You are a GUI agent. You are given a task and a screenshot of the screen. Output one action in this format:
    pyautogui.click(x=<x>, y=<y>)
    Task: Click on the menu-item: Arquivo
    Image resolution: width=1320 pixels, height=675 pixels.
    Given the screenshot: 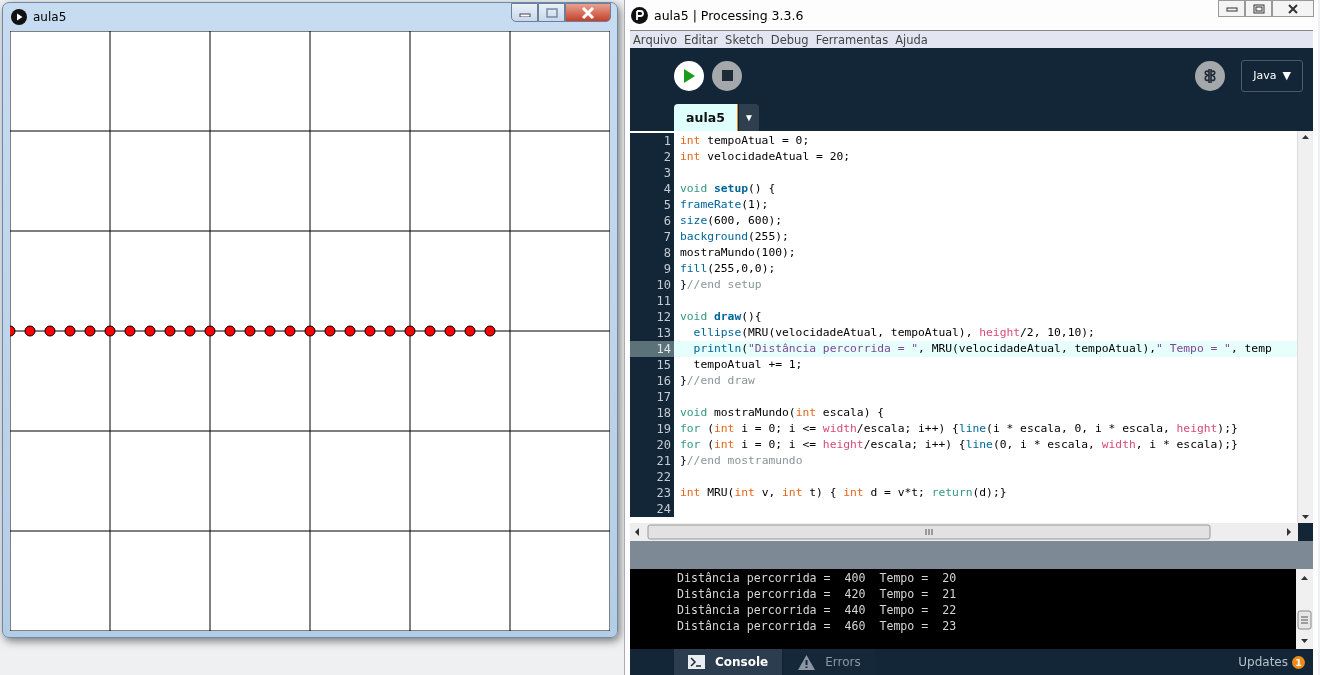 What is the action you would take?
    pyautogui.click(x=655, y=39)
    